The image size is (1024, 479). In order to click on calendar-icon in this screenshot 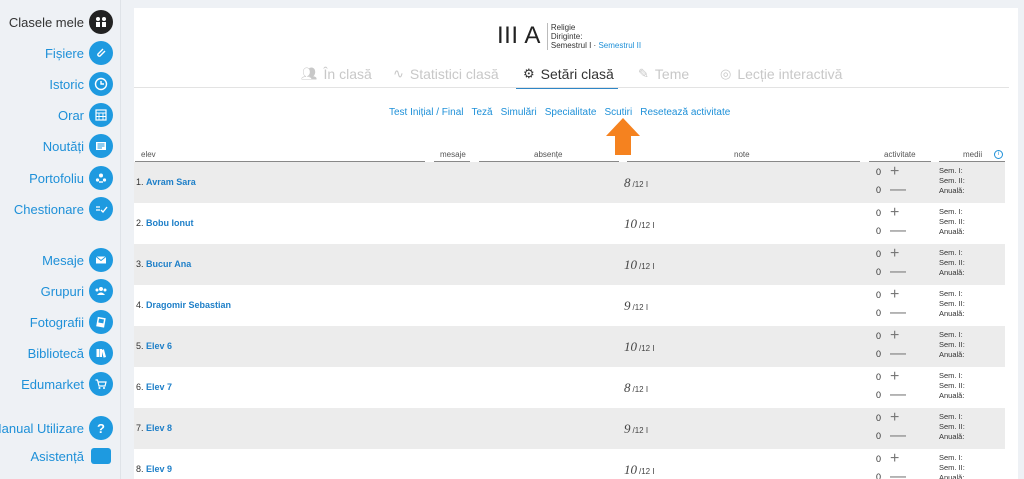, I will do `click(101, 115)`.